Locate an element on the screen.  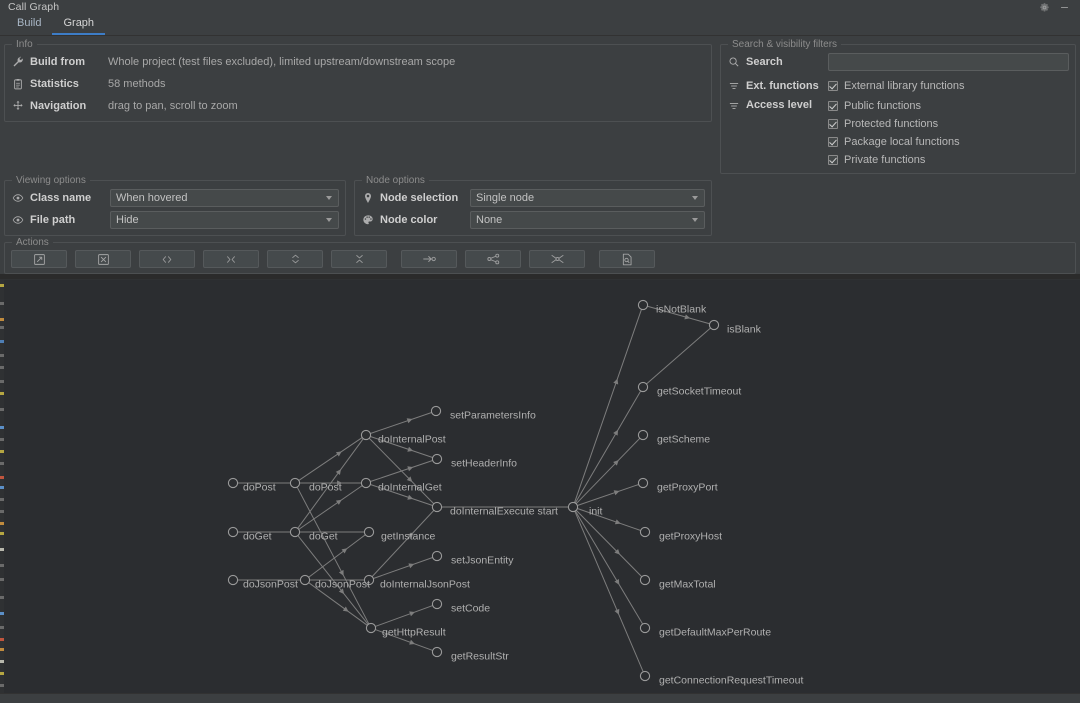
expand-diagonal-icon is located at coordinates (39, 259).